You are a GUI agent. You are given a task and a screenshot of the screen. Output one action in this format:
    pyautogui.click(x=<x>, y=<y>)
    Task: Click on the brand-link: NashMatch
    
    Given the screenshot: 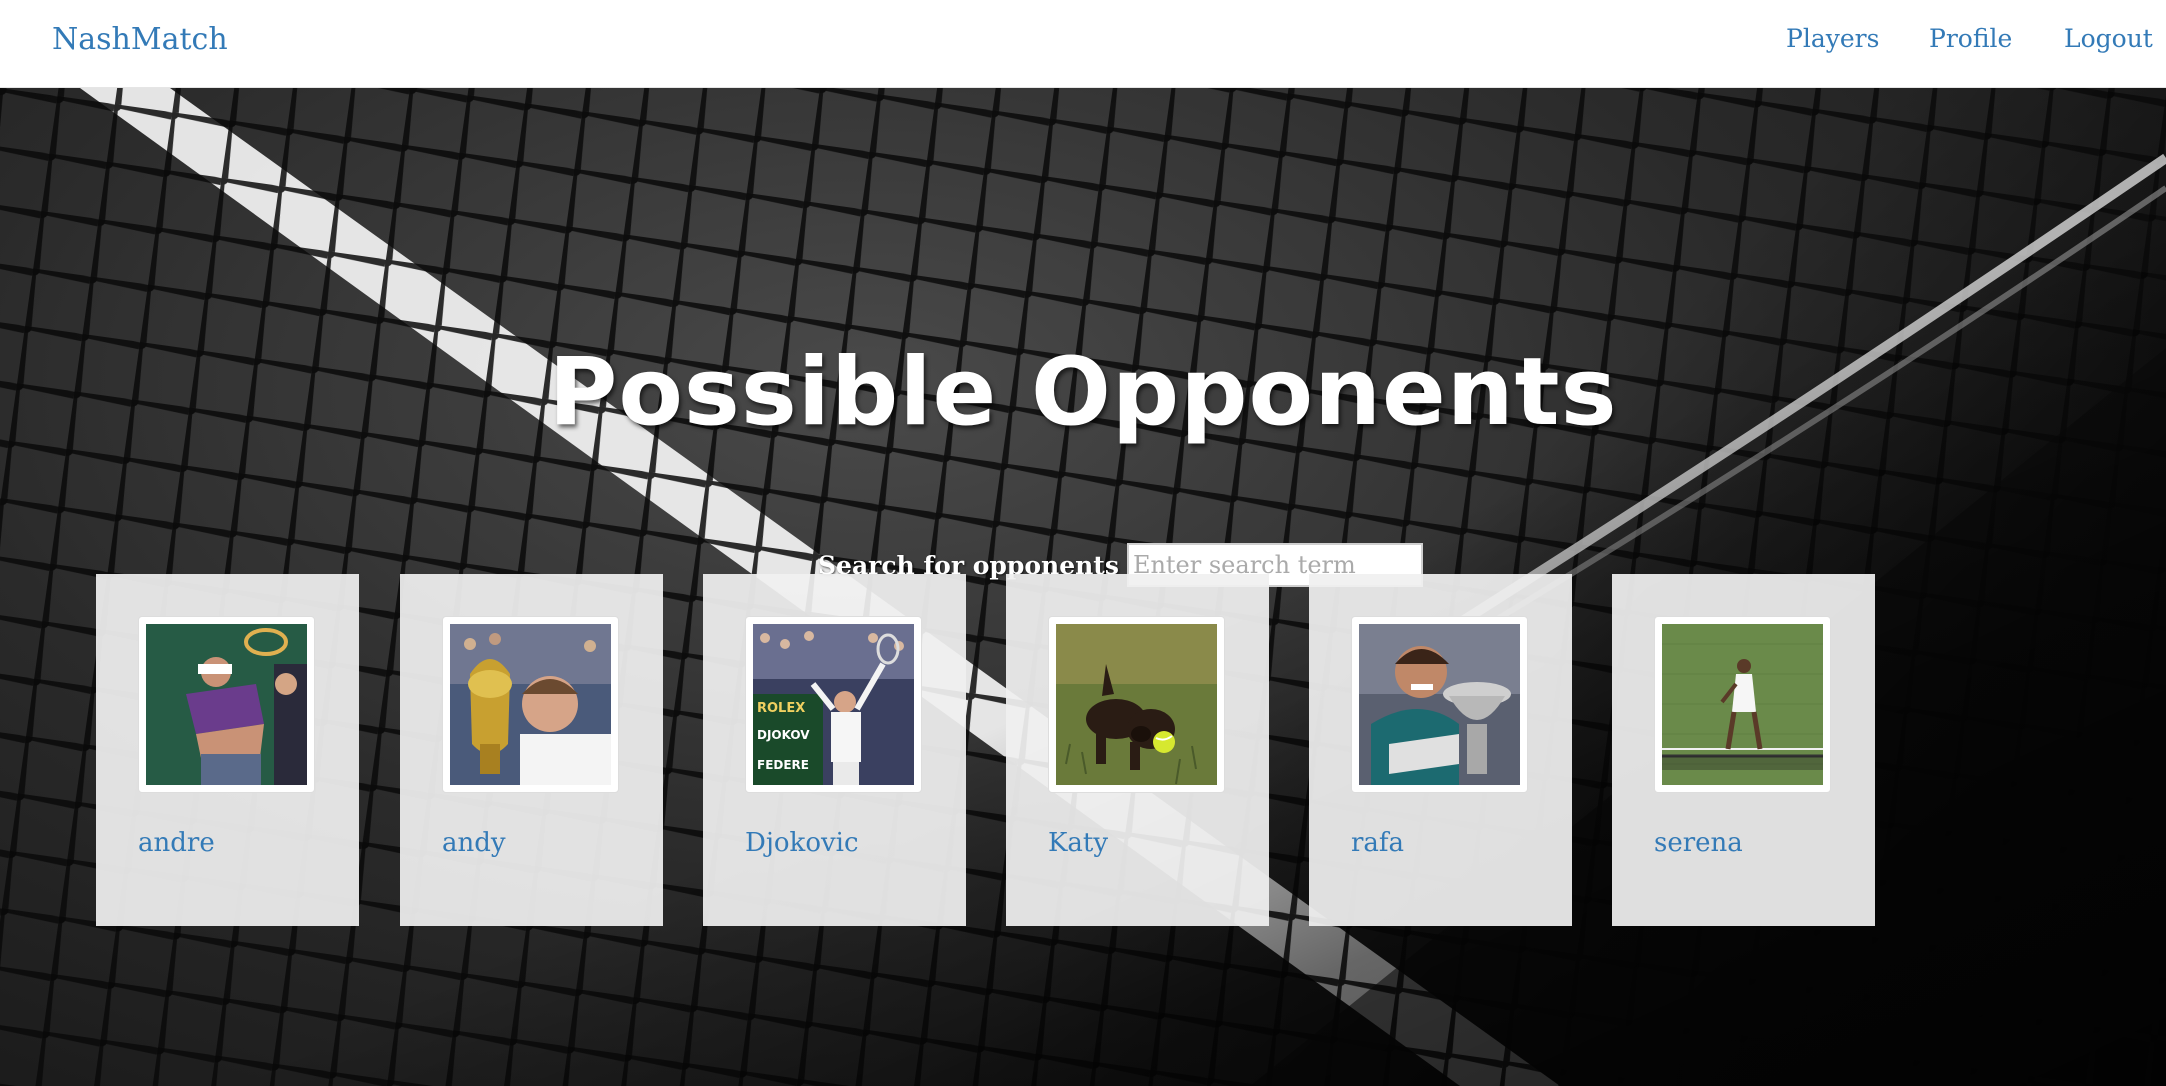 What is the action you would take?
    pyautogui.click(x=140, y=39)
    